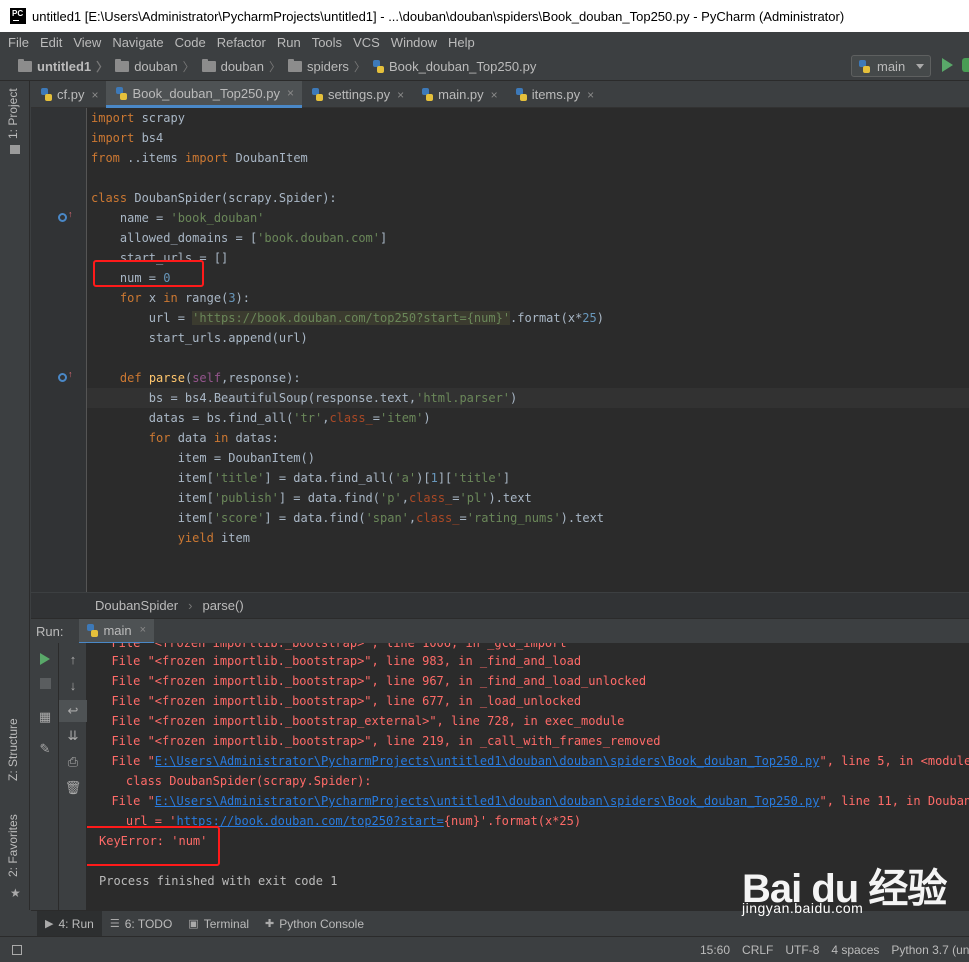 The height and width of the screenshot is (962, 969). What do you see at coordinates (930, 950) in the screenshot?
I see `interpreter-setting: Python 3.7 (untitled1)` at bounding box center [930, 950].